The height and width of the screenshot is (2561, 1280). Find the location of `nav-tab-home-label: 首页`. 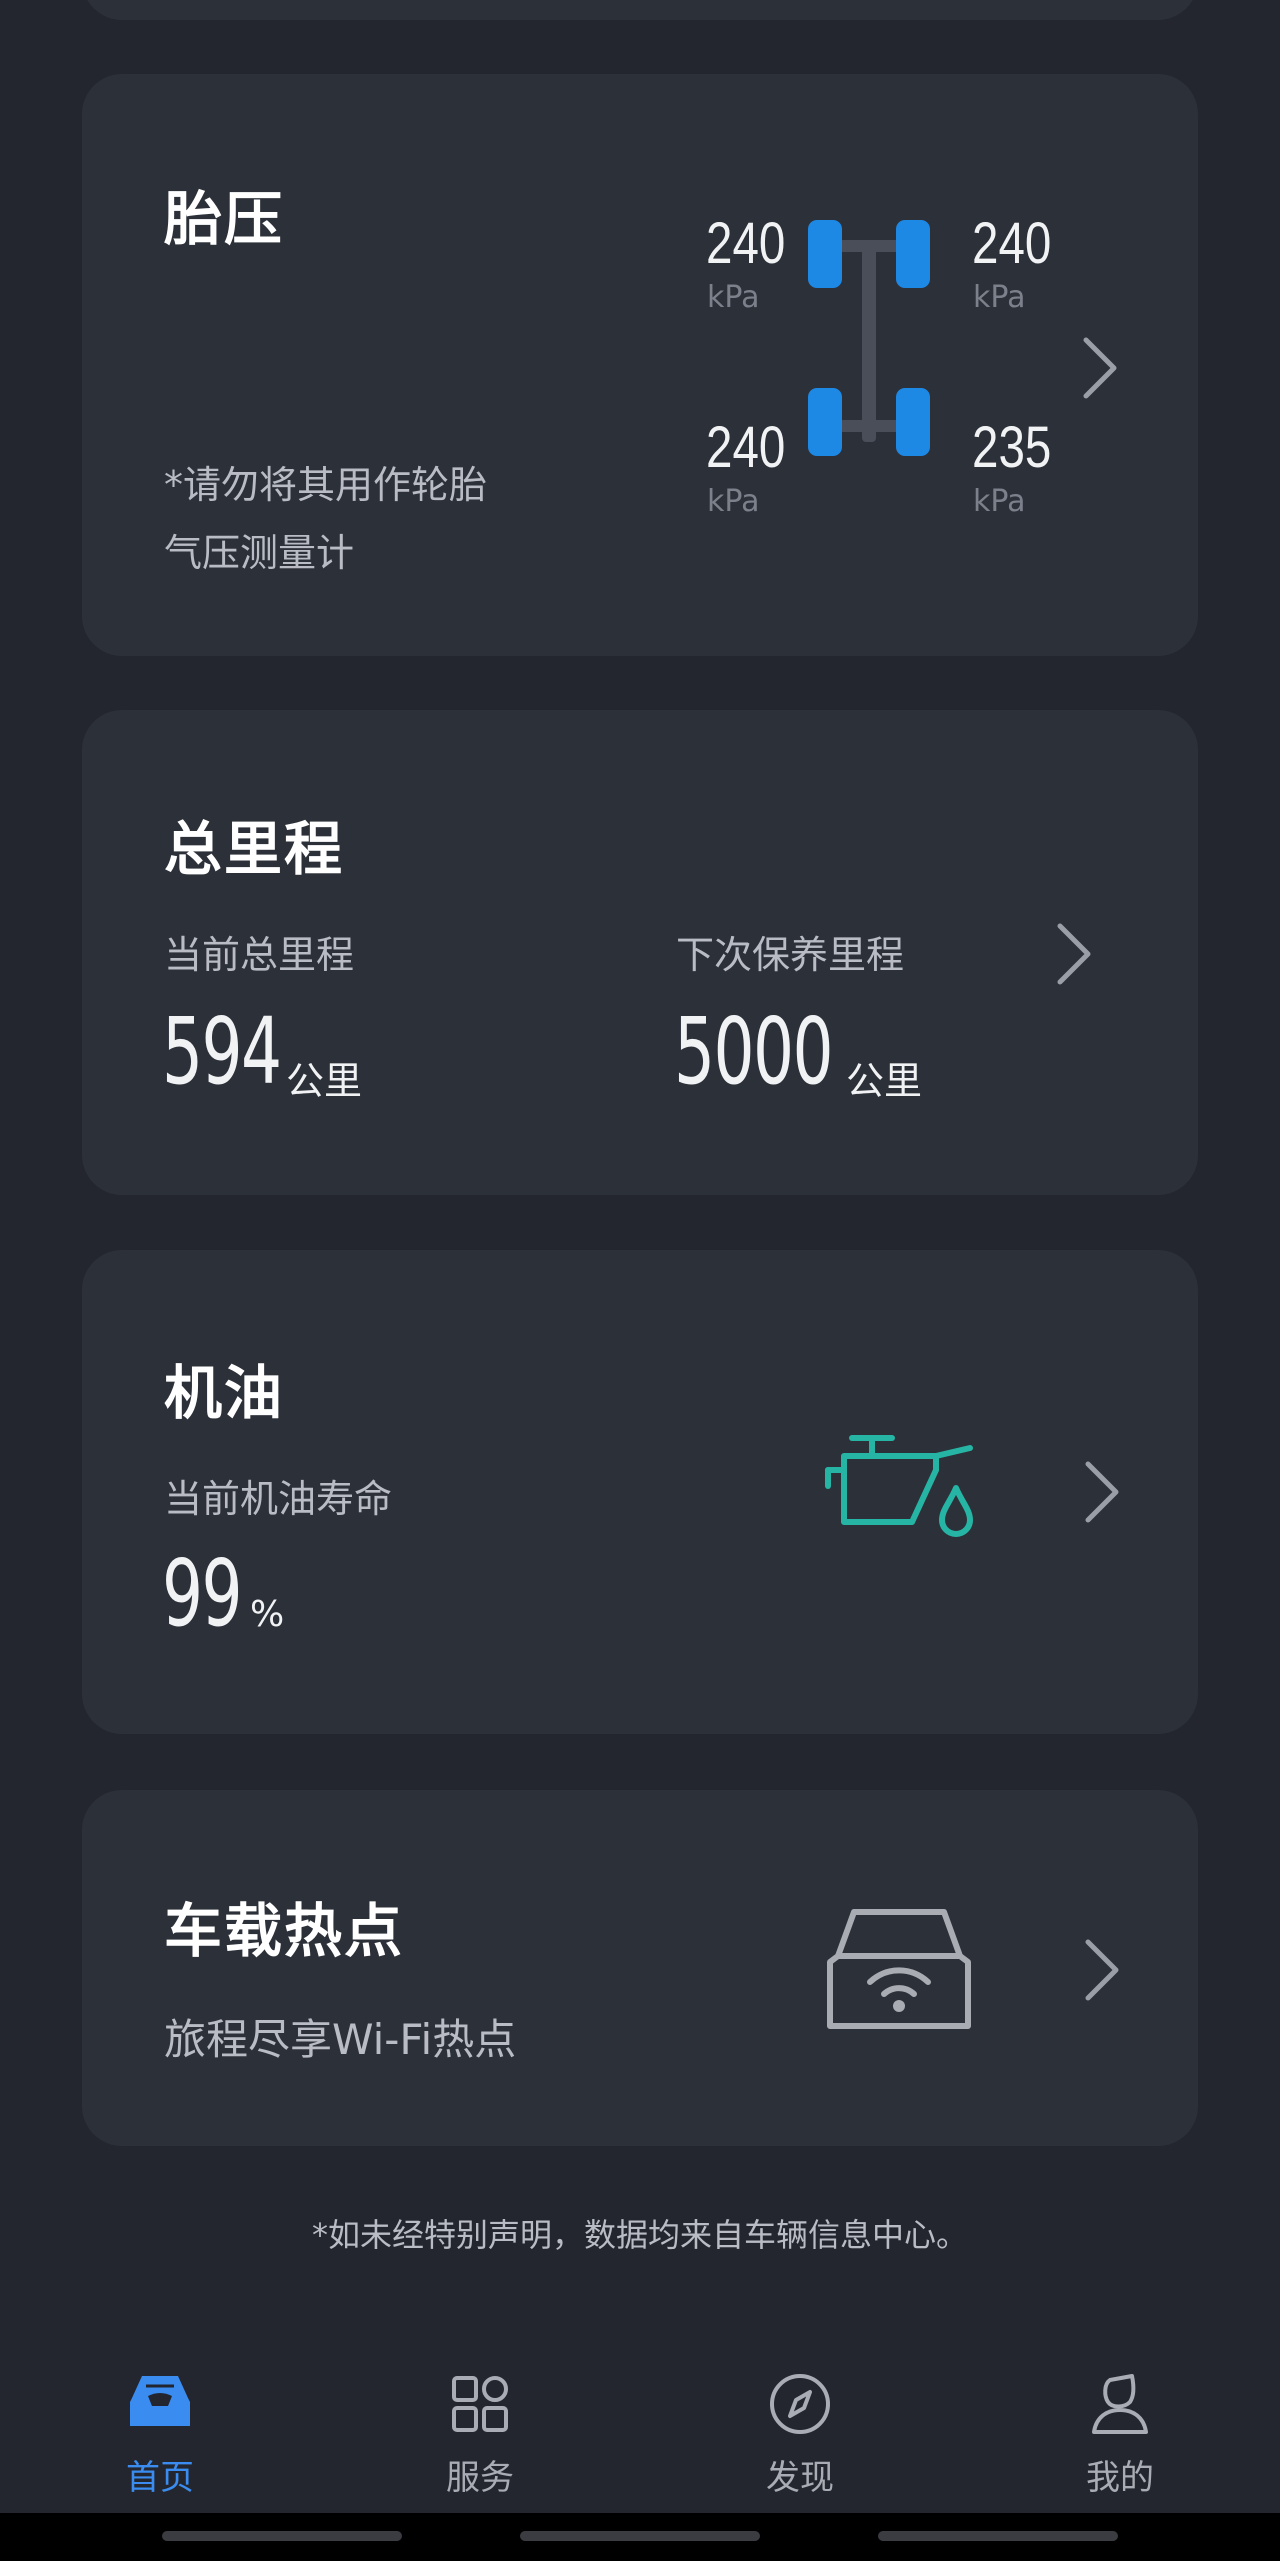

nav-tab-home-label: 首页 is located at coordinates (160, 2478).